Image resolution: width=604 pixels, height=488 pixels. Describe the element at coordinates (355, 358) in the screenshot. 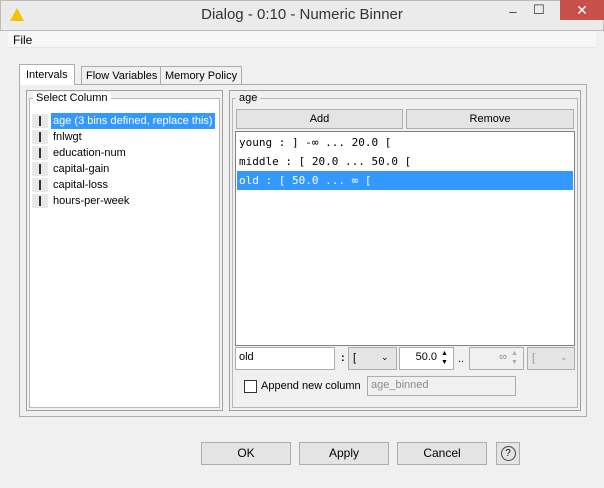

I see `left-bracket-value: [` at that location.